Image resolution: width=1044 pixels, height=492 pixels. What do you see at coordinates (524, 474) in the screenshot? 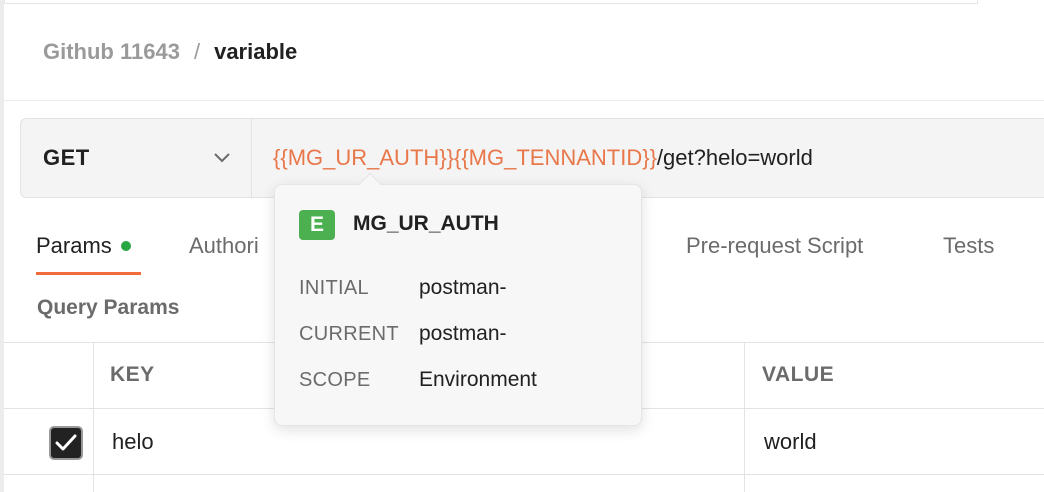
I see `table-row-divider` at bounding box center [524, 474].